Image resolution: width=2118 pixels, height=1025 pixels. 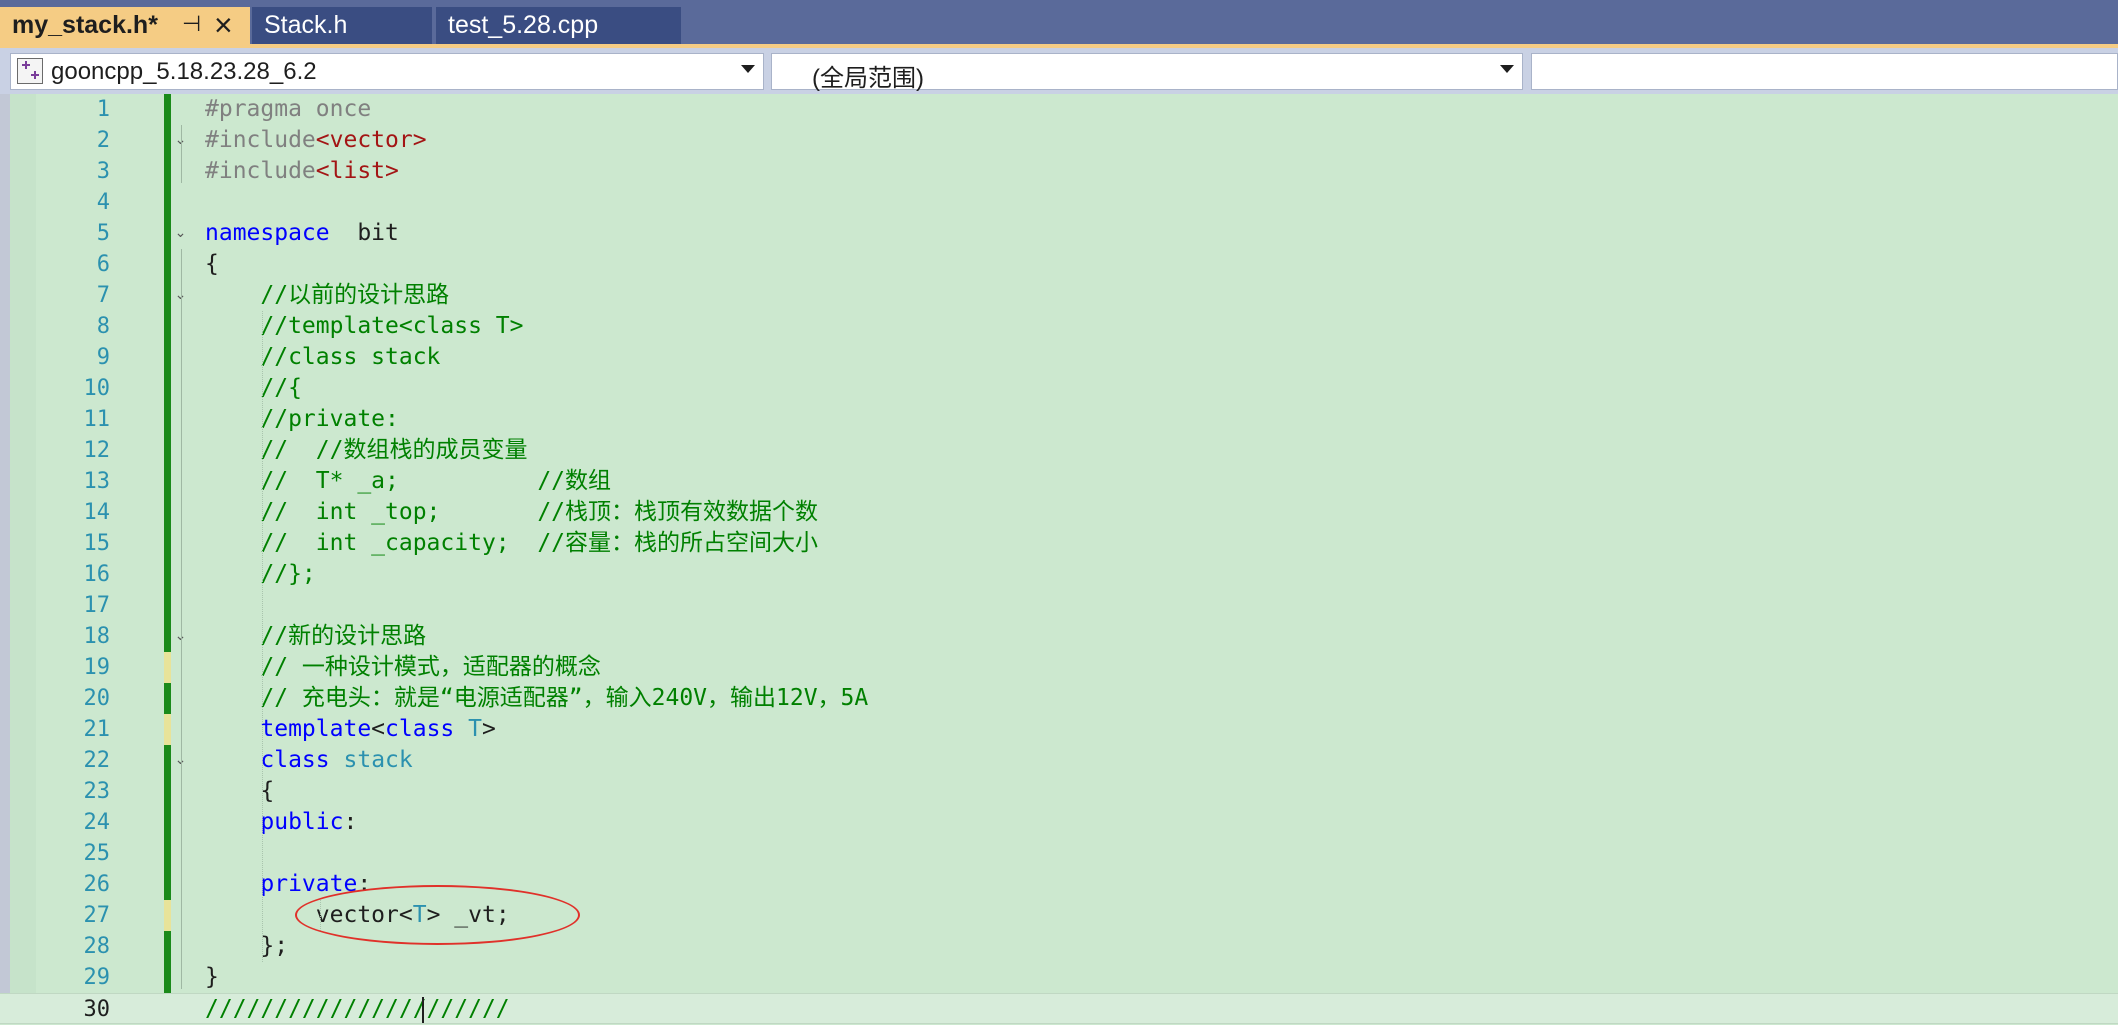 I want to click on line-number: 28, so click(x=97, y=946).